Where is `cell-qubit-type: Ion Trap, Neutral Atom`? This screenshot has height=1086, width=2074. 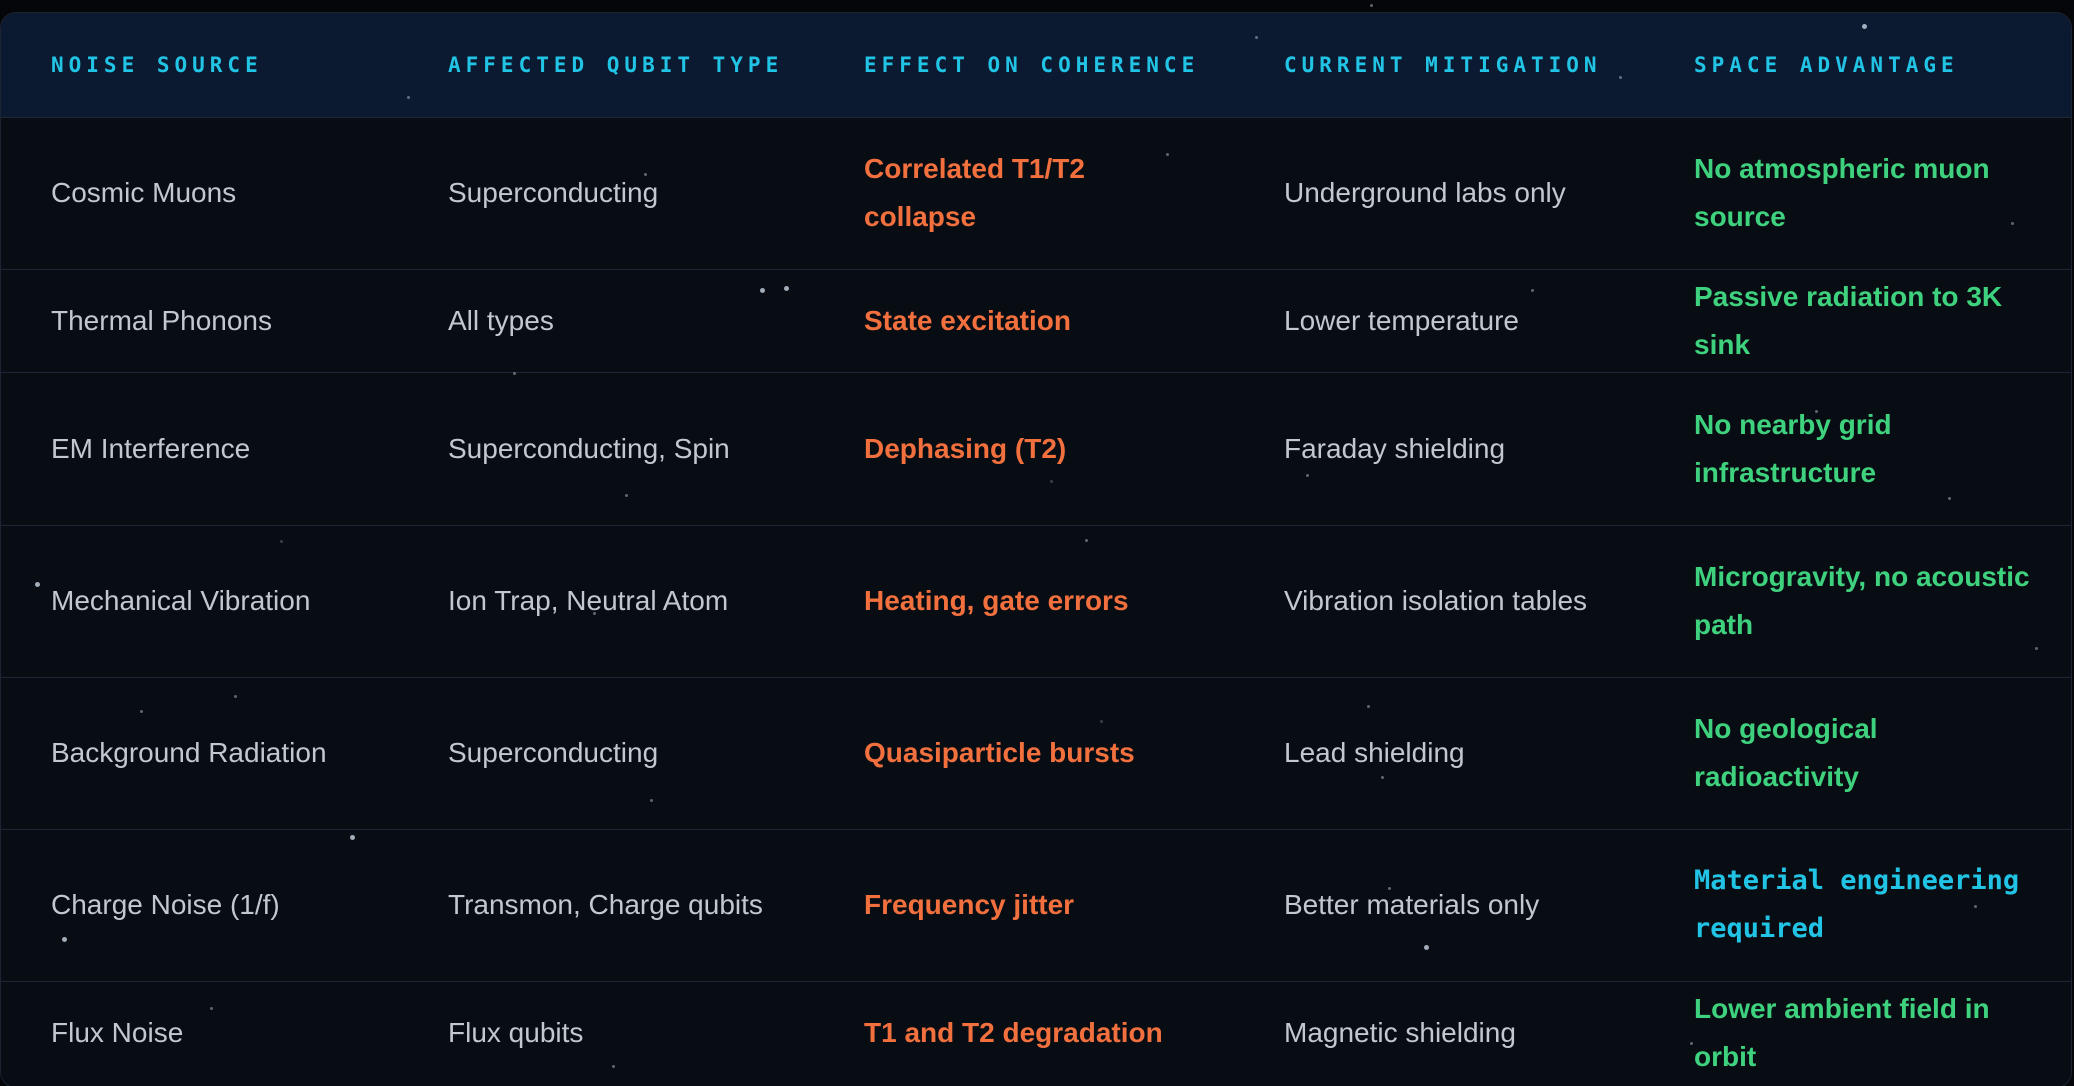 cell-qubit-type: Ion Trap, Neutral Atom is located at coordinates (606, 601).